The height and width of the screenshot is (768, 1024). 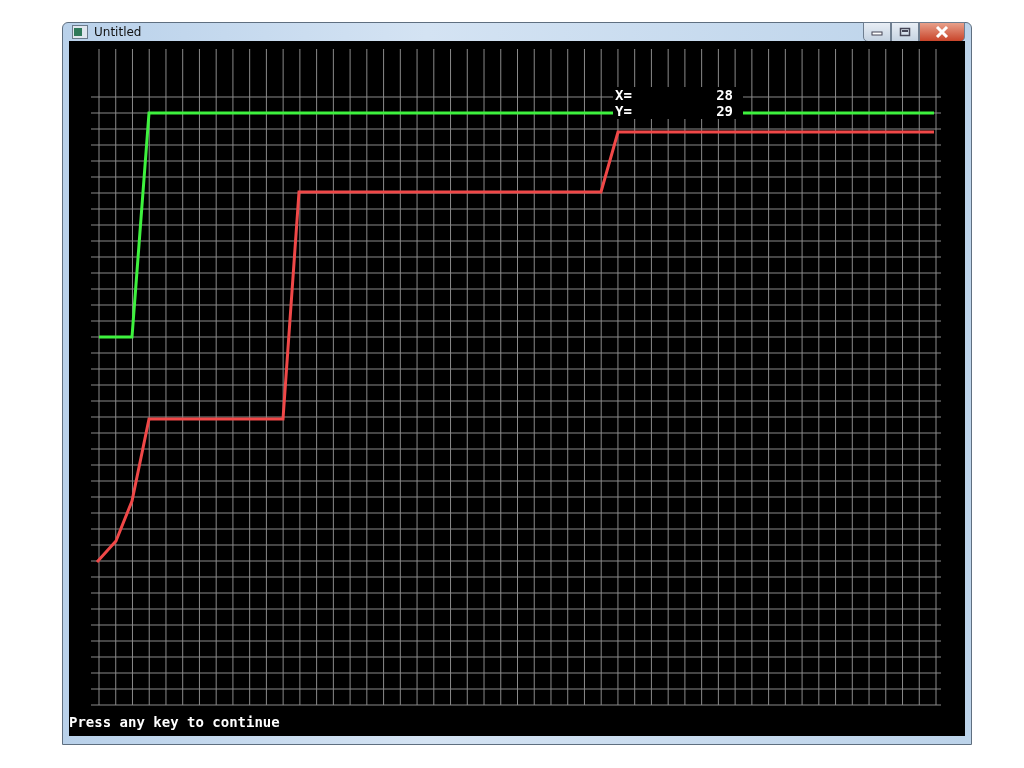 I want to click on readout-label: Y=, so click(x=623, y=111).